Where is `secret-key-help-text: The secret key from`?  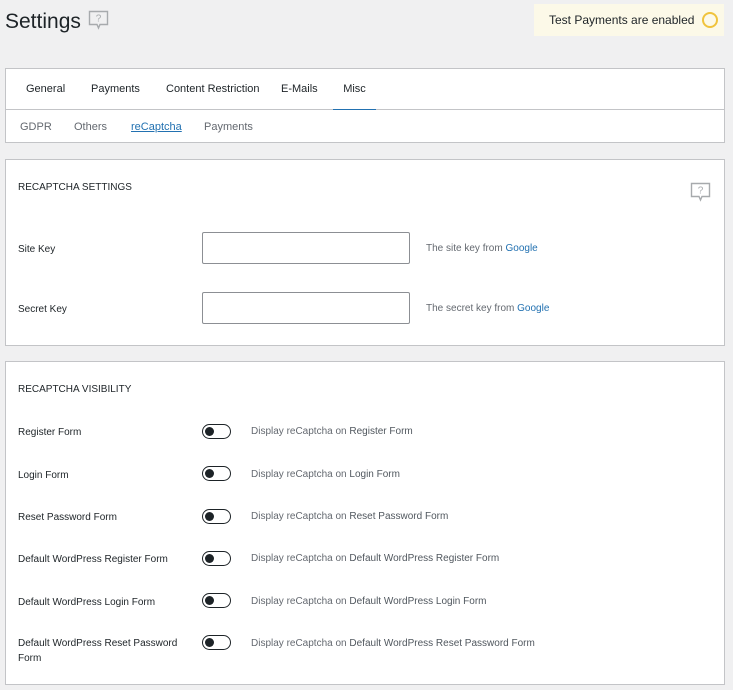 secret-key-help-text: The secret key from is located at coordinates (470, 308).